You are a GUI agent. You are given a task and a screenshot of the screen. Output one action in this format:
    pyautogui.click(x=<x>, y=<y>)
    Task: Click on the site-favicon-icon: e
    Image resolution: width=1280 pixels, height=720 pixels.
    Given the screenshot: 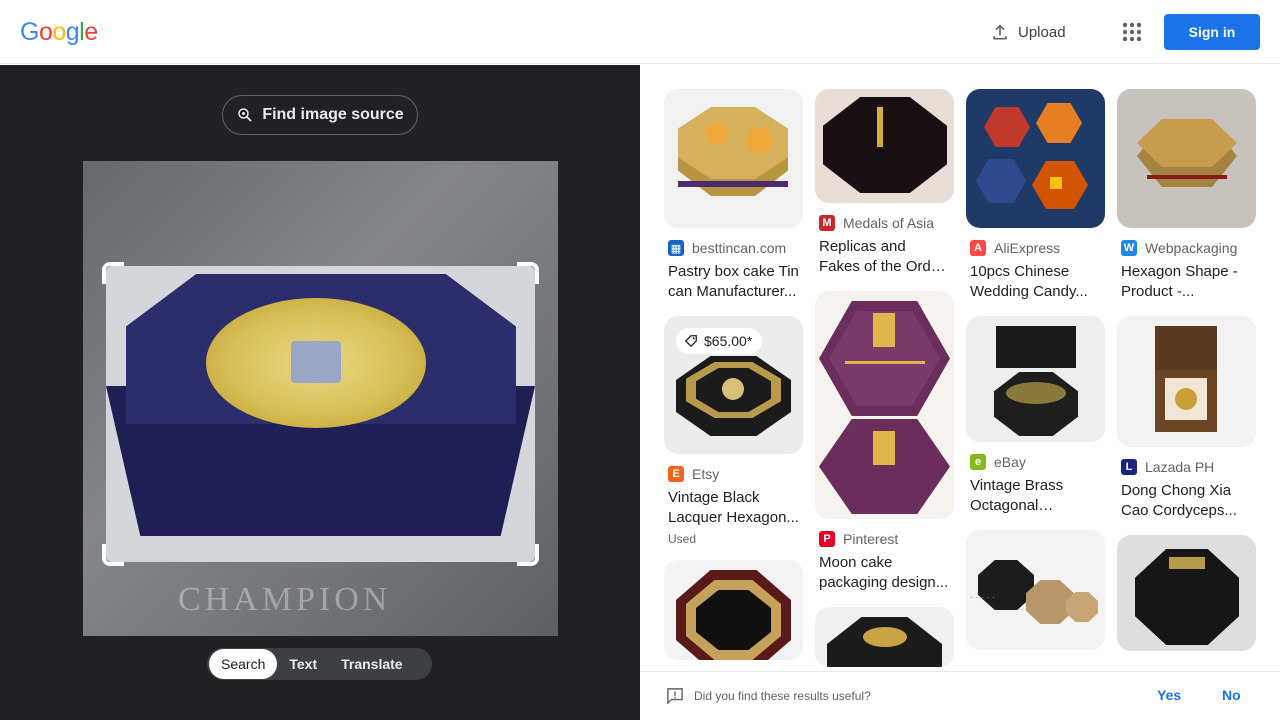 What is the action you would take?
    pyautogui.click(x=978, y=462)
    